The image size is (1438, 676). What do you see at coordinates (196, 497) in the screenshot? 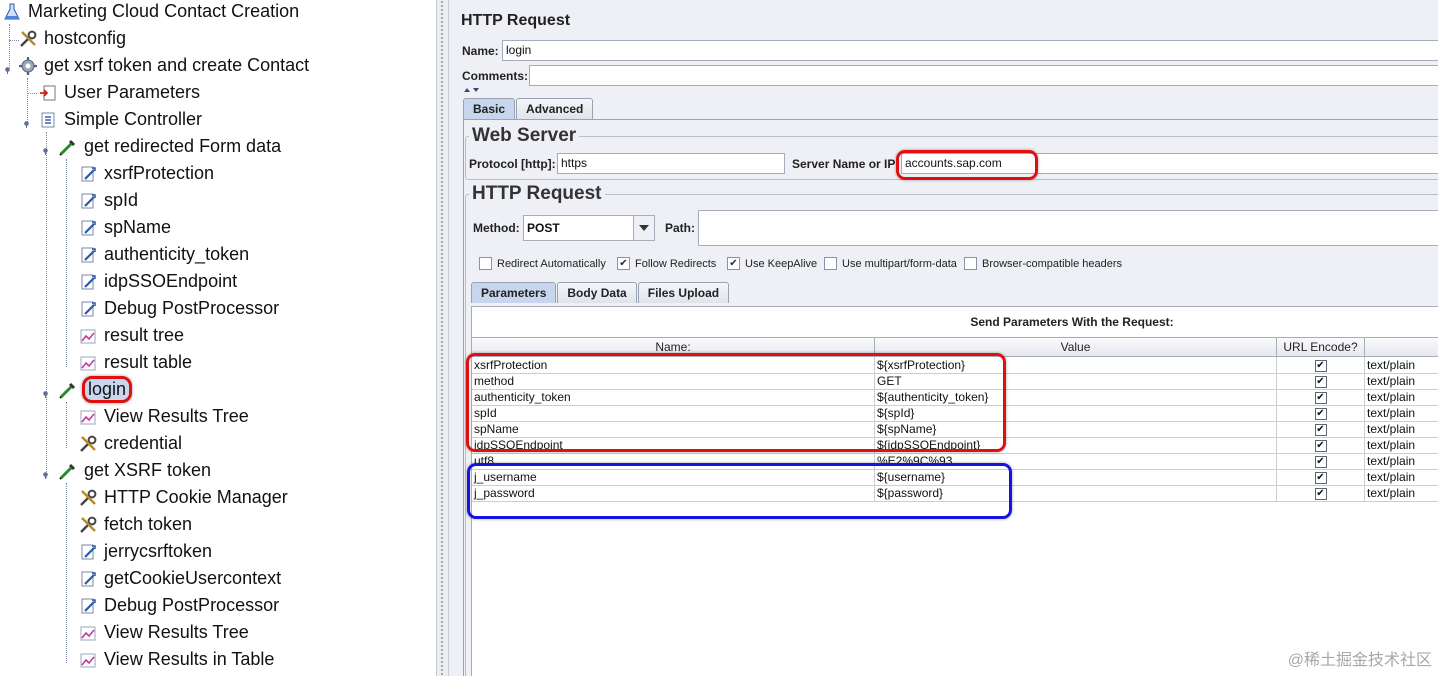
I see `tree-node-label: HTTP Cookie Manager` at bounding box center [196, 497].